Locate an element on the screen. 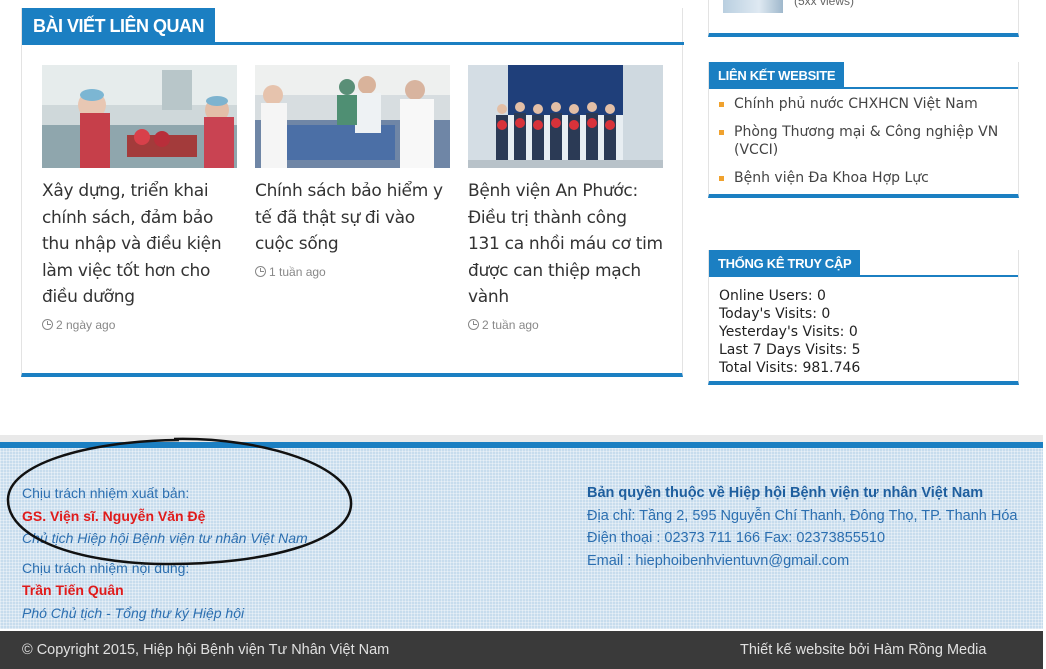 Image resolution: width=1046 pixels, height=669 pixels. annotation-ellipse is located at coordinates (179, 501).